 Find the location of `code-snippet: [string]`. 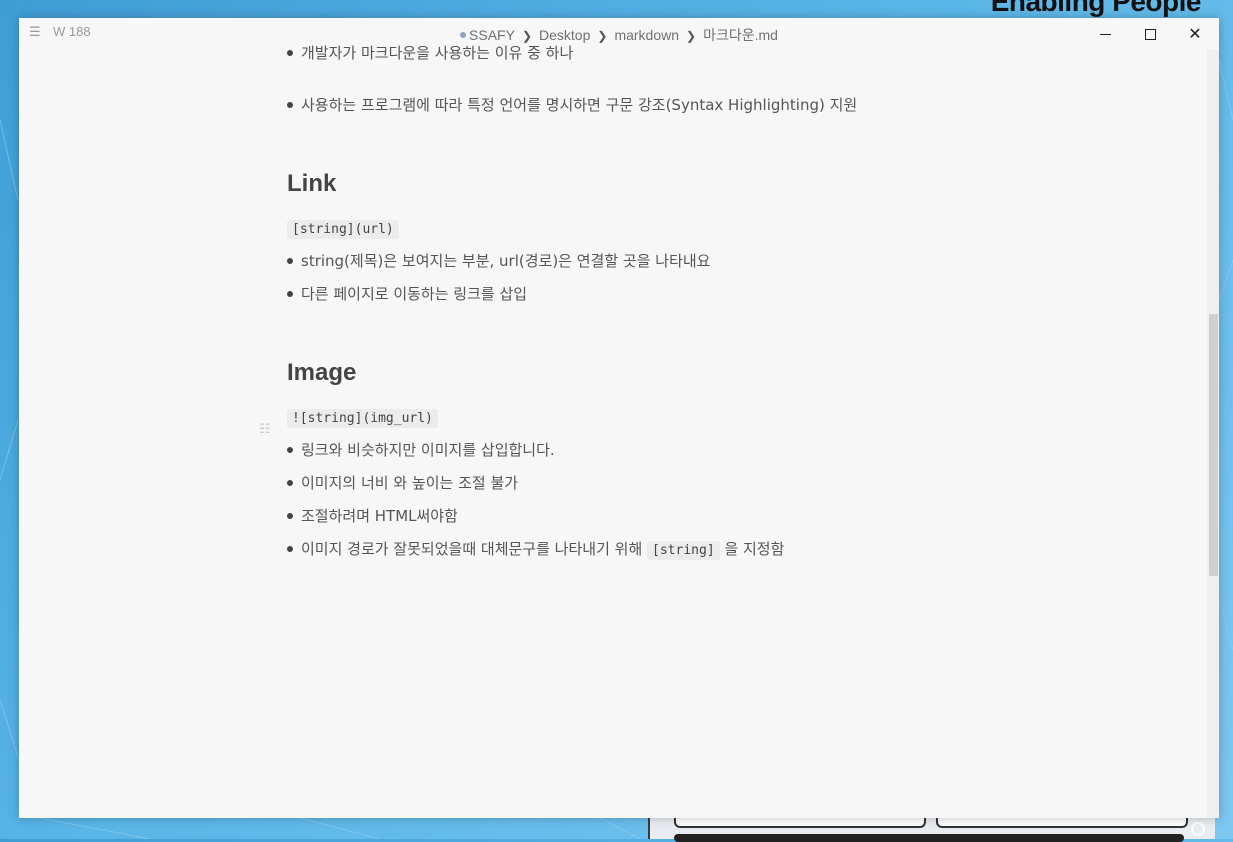

code-snippet: [string] is located at coordinates (683, 550).